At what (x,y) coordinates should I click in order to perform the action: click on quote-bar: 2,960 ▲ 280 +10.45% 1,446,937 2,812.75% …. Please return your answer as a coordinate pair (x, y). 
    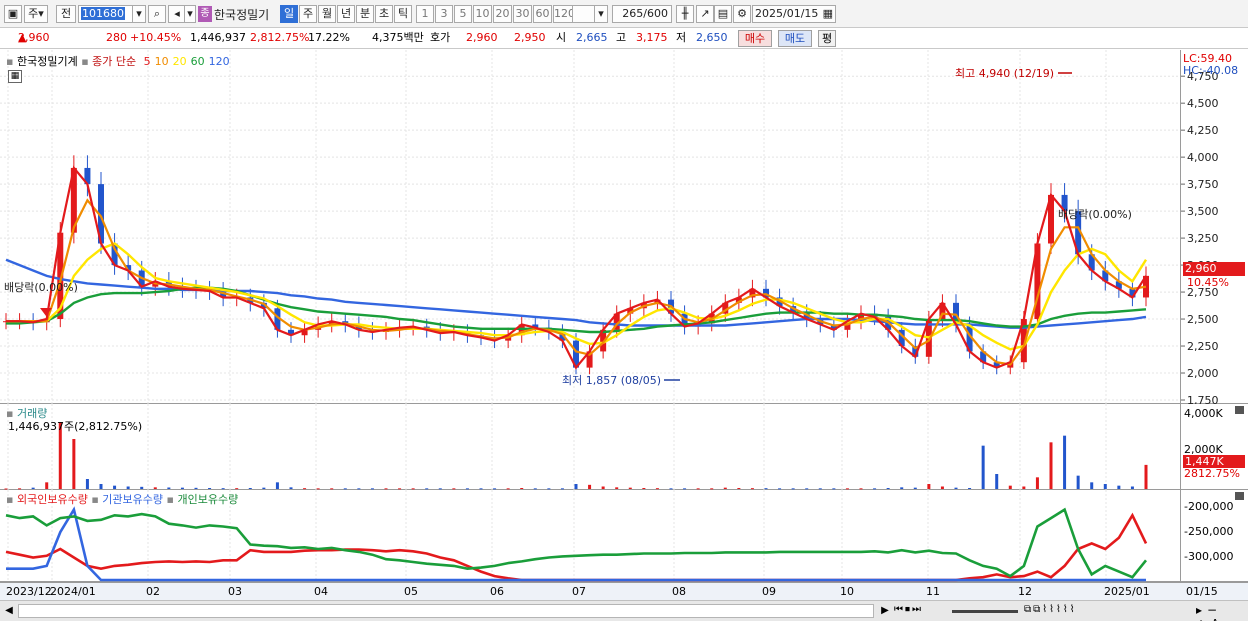
    Looking at the image, I should click on (624, 38).